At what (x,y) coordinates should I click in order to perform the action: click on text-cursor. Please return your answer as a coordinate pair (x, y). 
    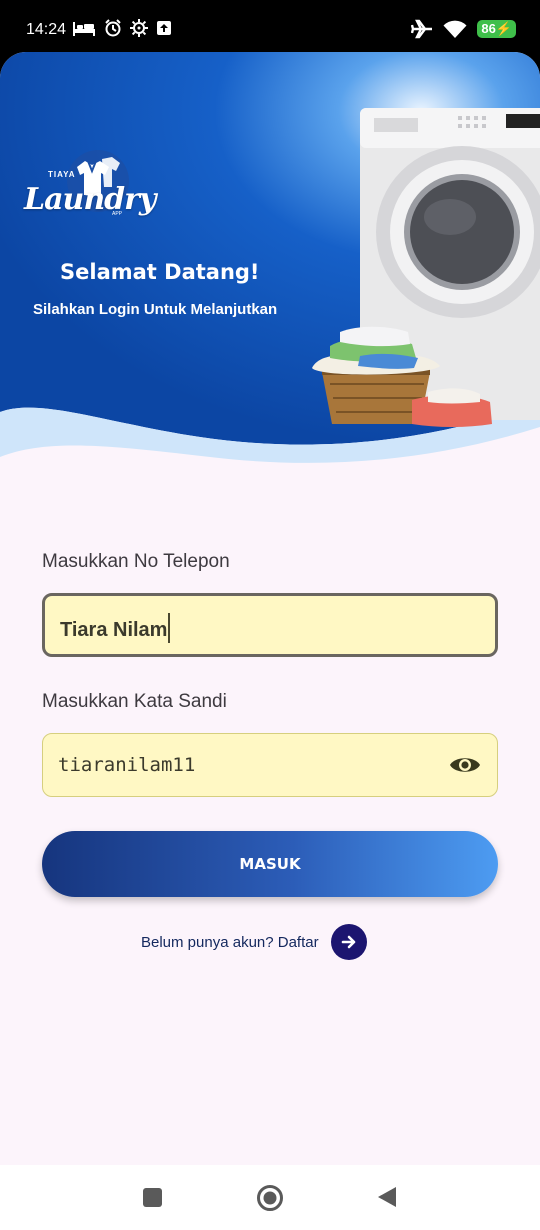
    Looking at the image, I should click on (169, 628).